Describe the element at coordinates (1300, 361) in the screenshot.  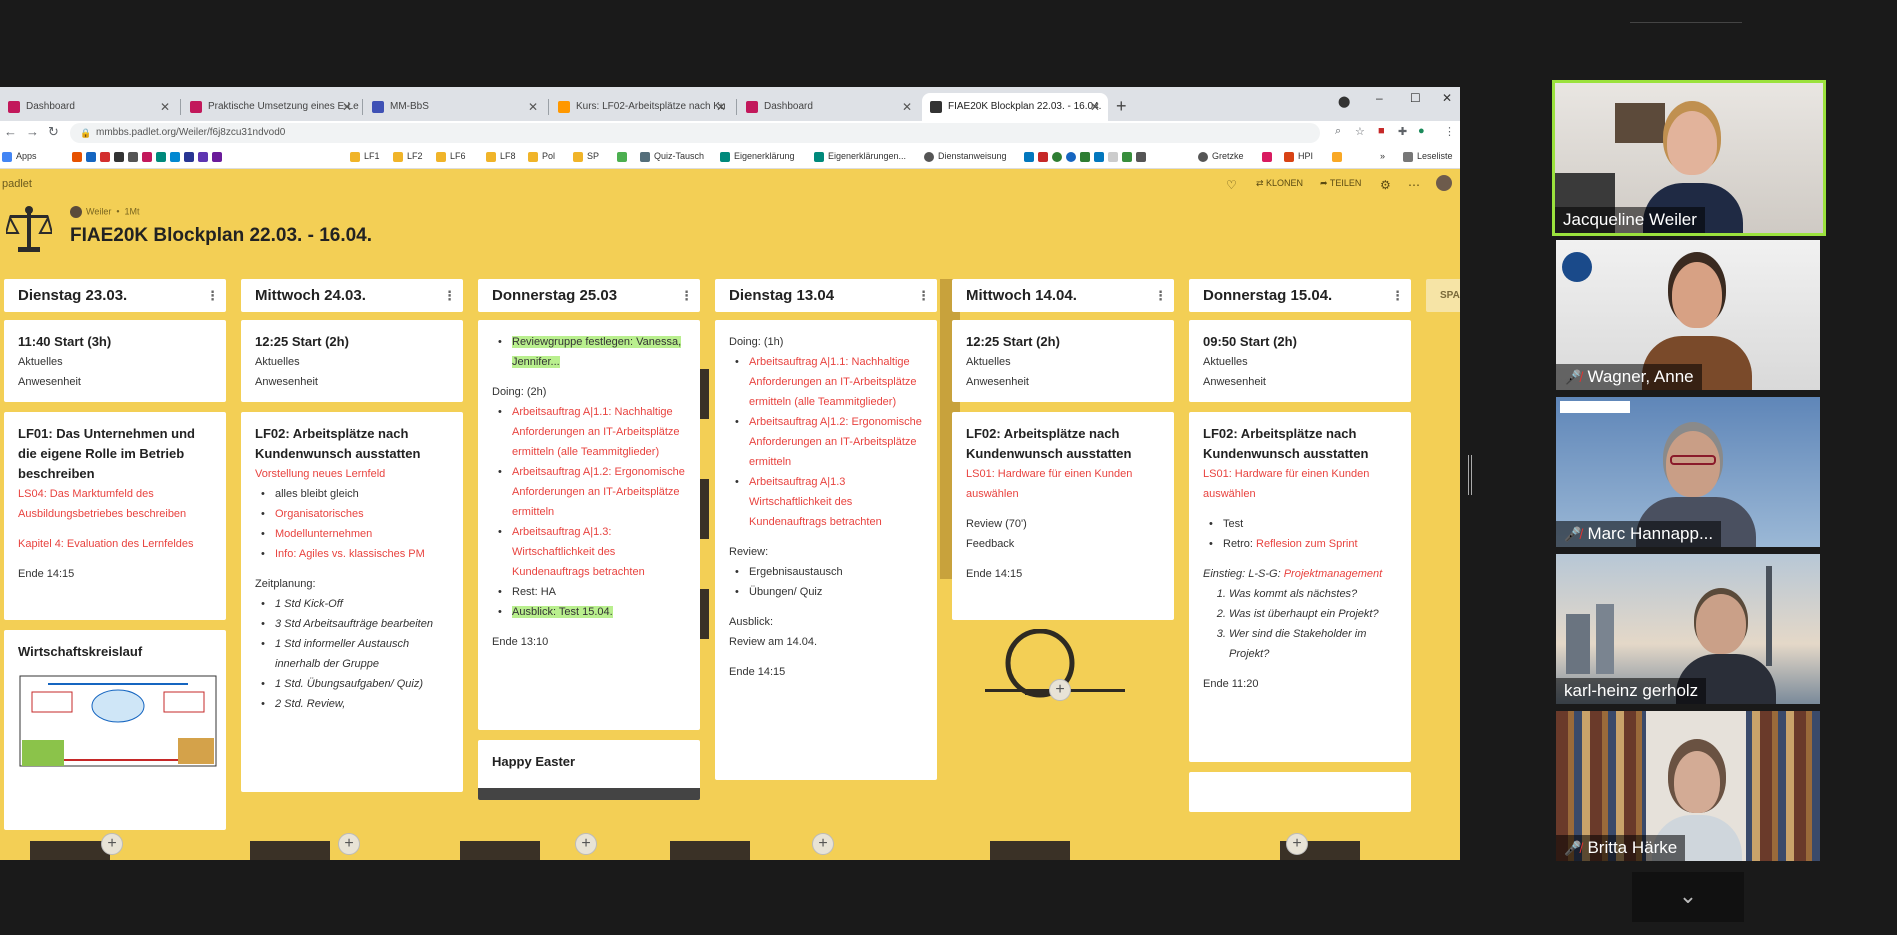
I see `post-card: 09:50 Start (2h) Aktuelles Anwesenheit` at that location.